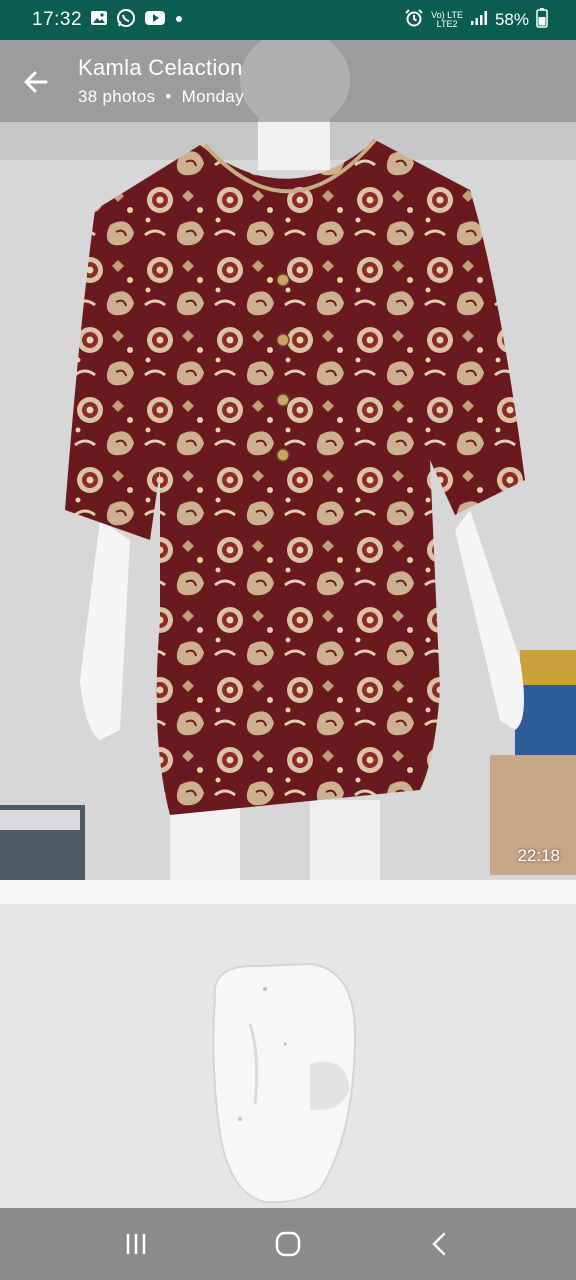 The width and height of the screenshot is (576, 1280). I want to click on chevron-left-icon, so click(439, 1244).